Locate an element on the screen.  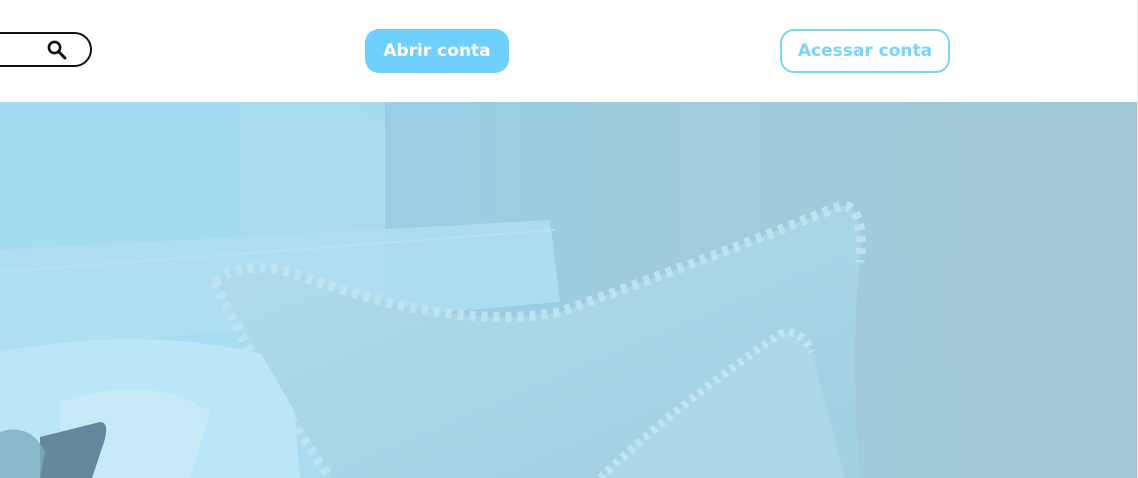
search-icon is located at coordinates (57, 50).